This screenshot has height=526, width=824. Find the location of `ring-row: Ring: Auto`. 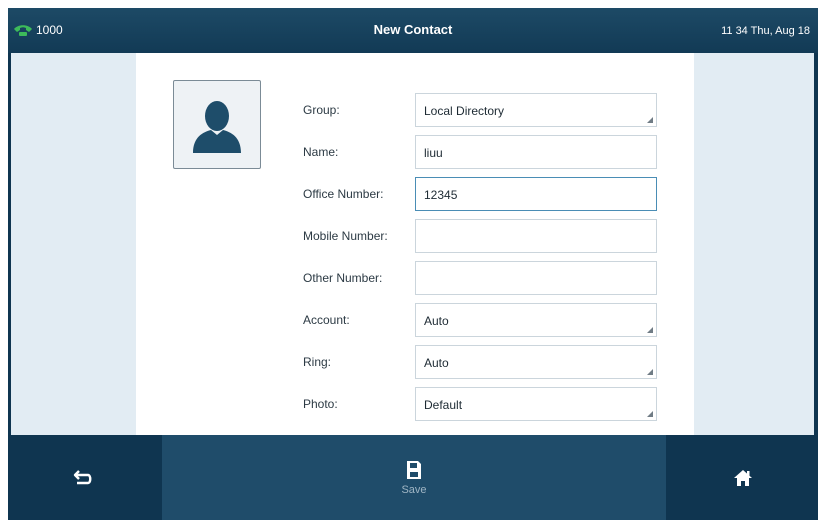

ring-row: Ring: Auto is located at coordinates (480, 362).